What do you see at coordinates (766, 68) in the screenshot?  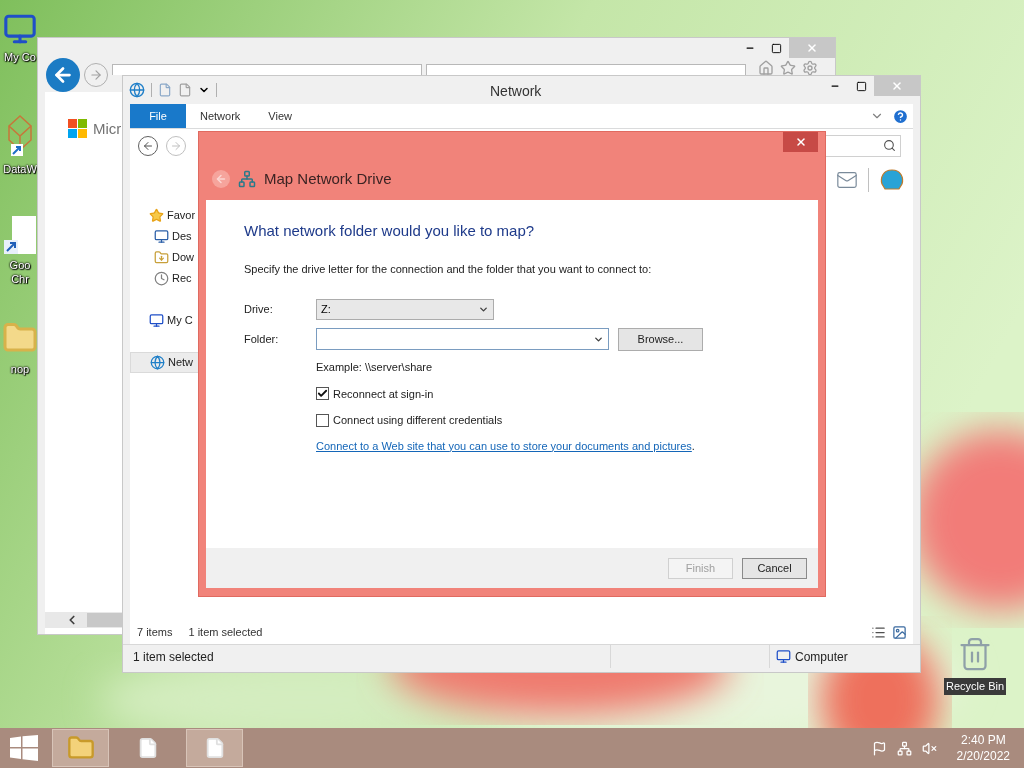 I see `home-icon` at bounding box center [766, 68].